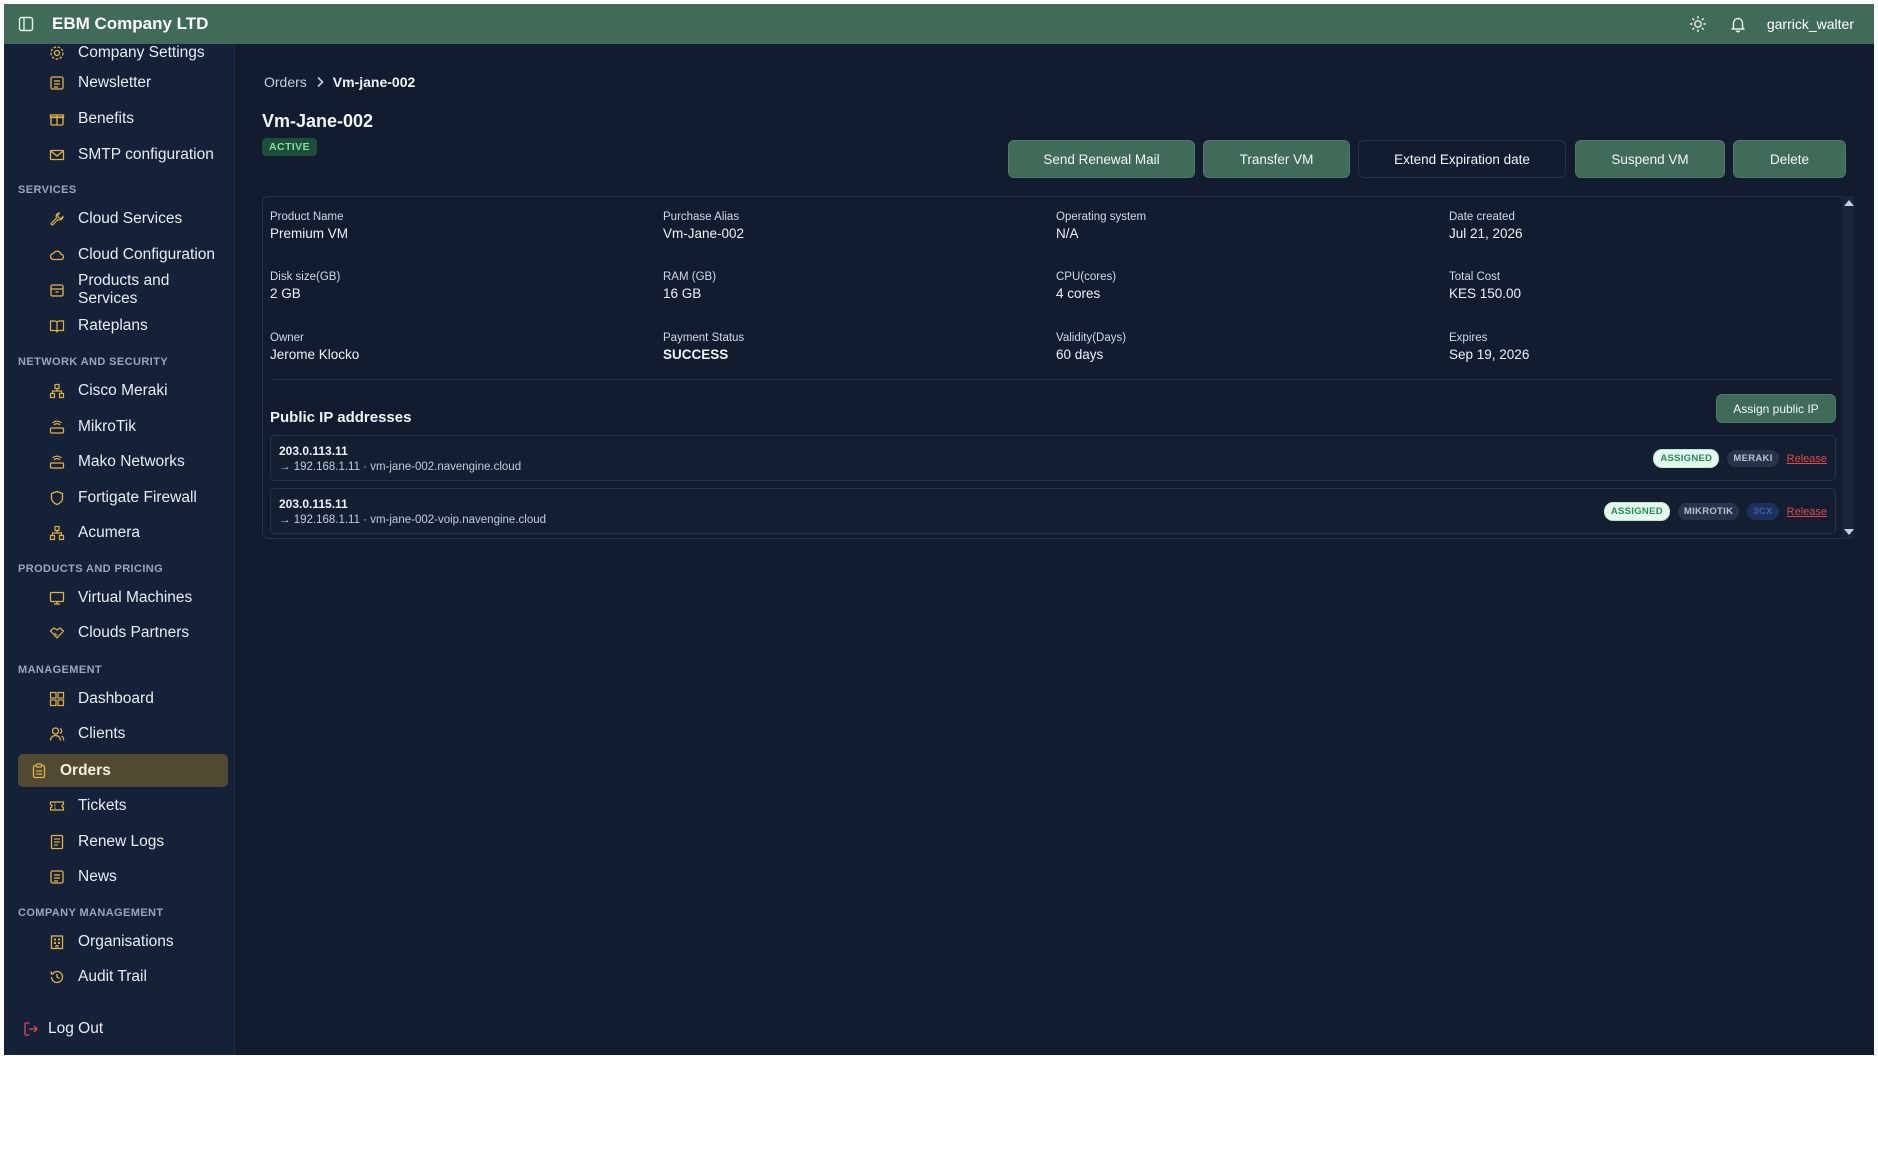 The image size is (1878, 1168). I want to click on newsletter-icon, so click(57, 83).